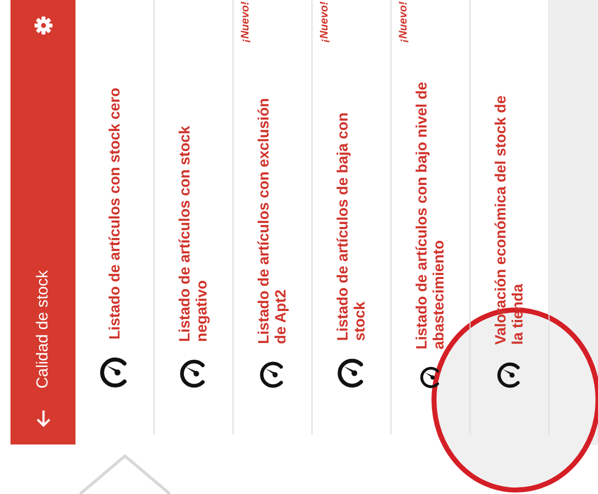  I want to click on list-item: Listado de artículos con stock negativo, so click(193, 217).